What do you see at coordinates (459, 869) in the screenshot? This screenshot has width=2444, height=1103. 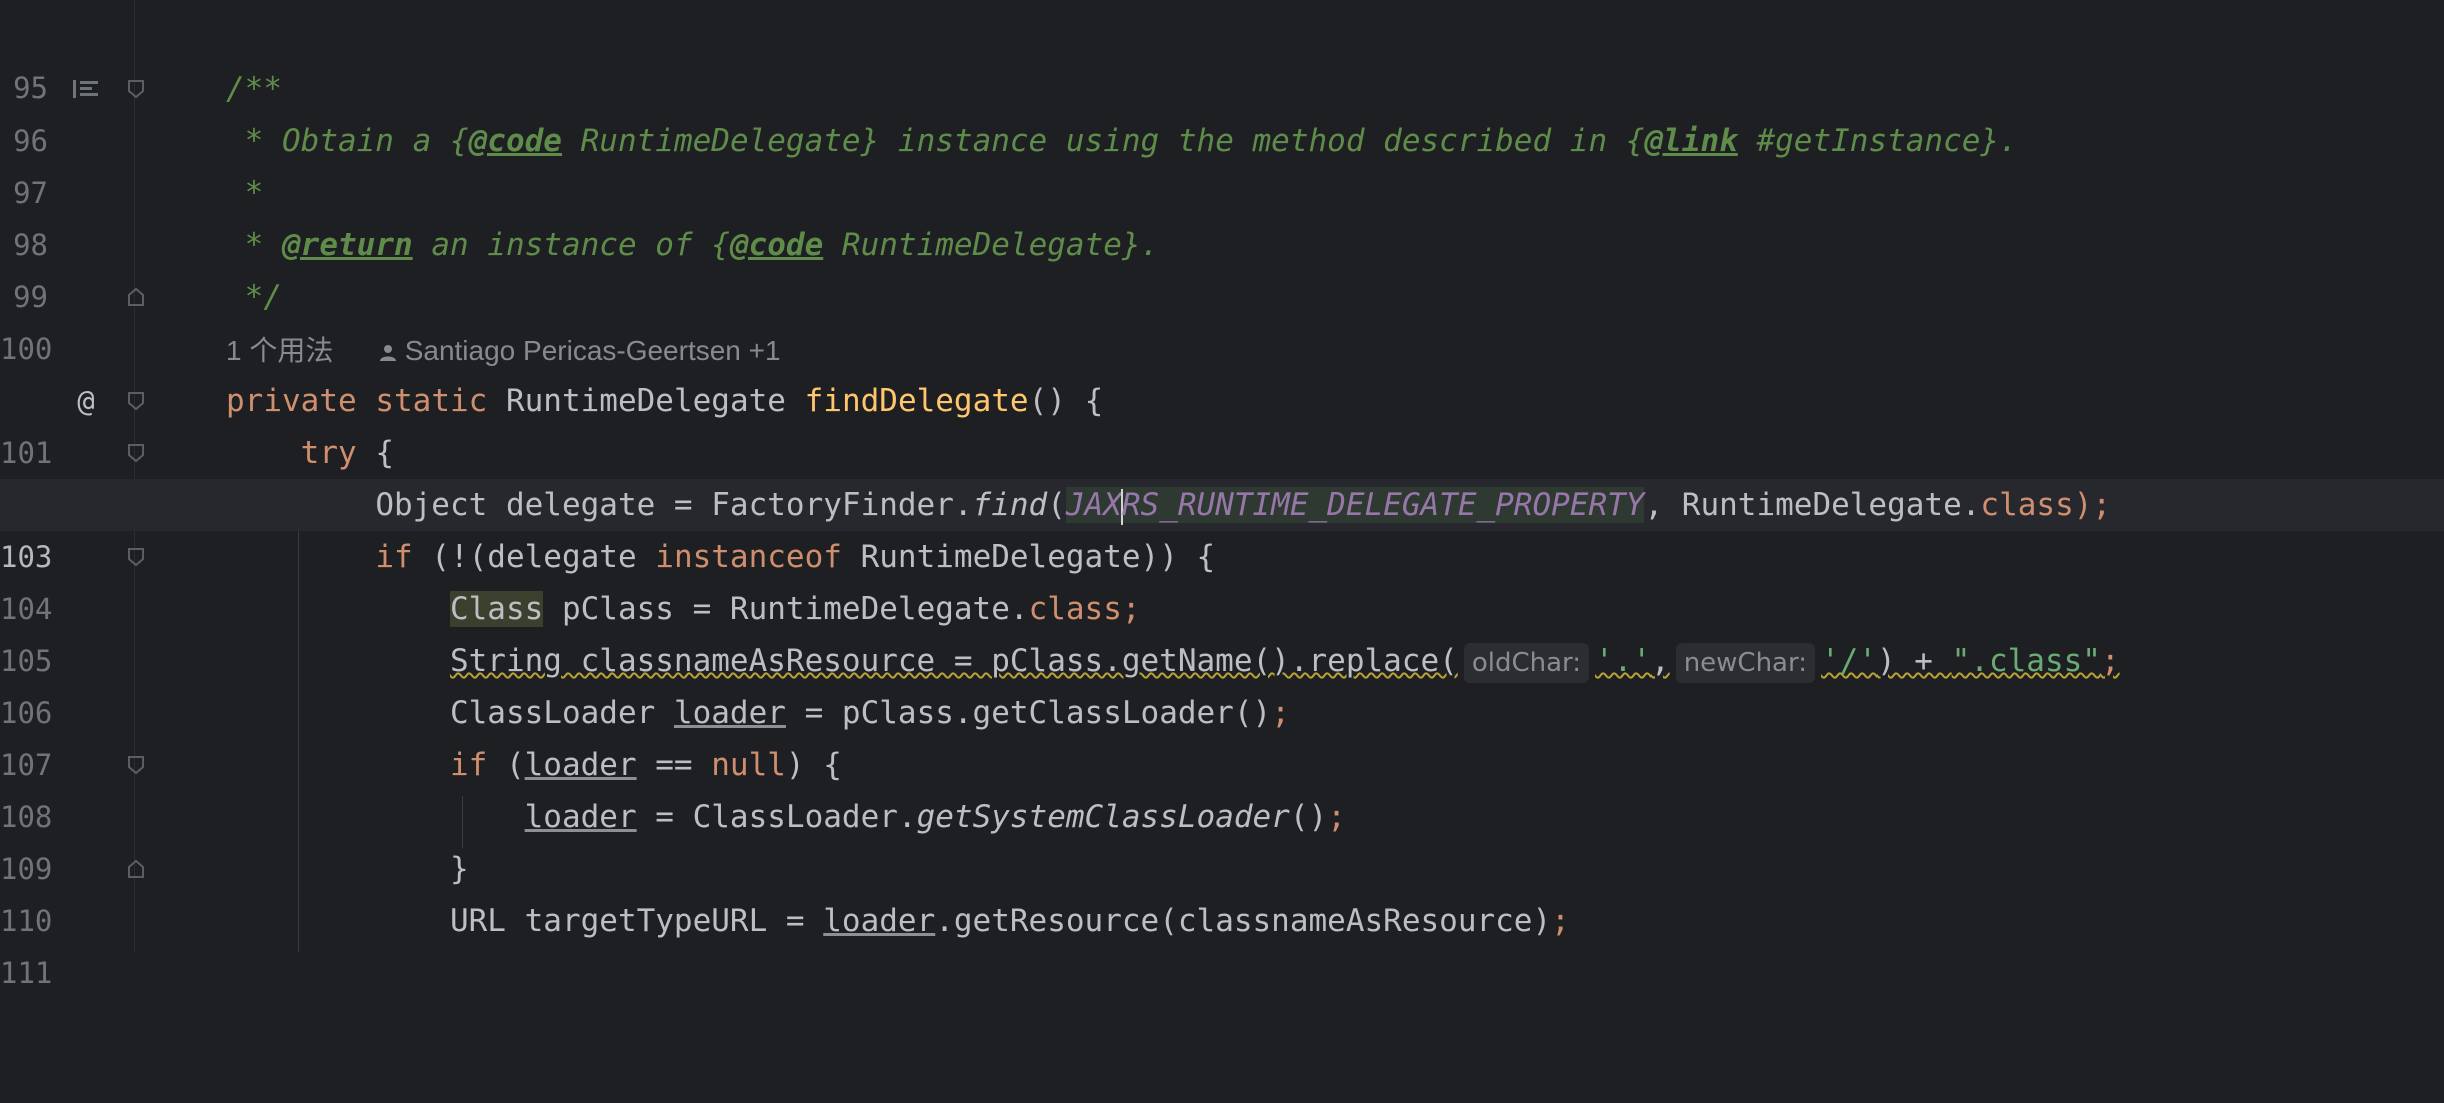 I see `code-text: }` at bounding box center [459, 869].